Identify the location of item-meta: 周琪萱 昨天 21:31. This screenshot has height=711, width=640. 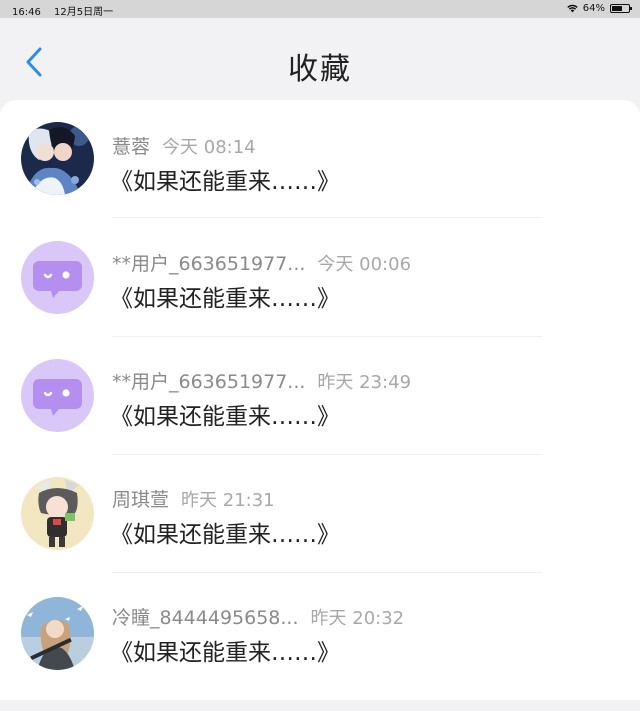
(193, 498).